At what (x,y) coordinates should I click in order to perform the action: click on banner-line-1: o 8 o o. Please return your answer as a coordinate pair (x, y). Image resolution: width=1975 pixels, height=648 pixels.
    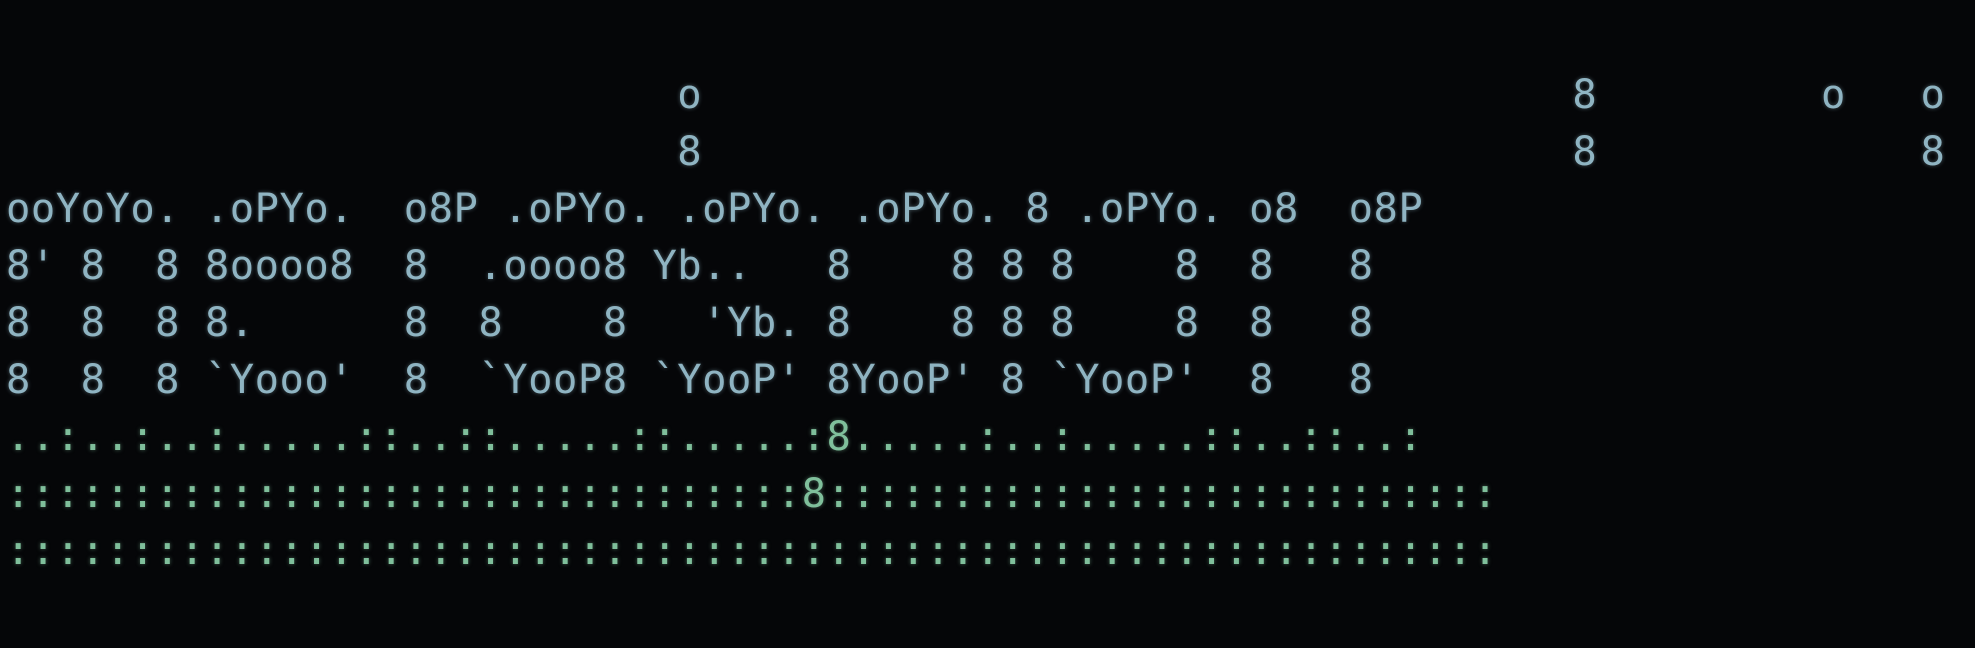
    Looking at the image, I should click on (976, 94).